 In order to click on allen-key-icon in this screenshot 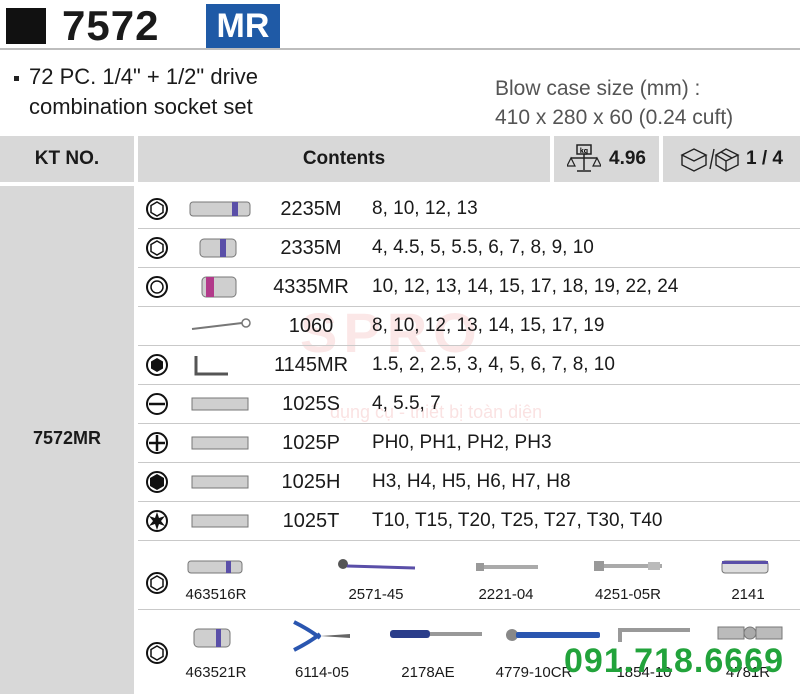, I will do `click(211, 366)`.